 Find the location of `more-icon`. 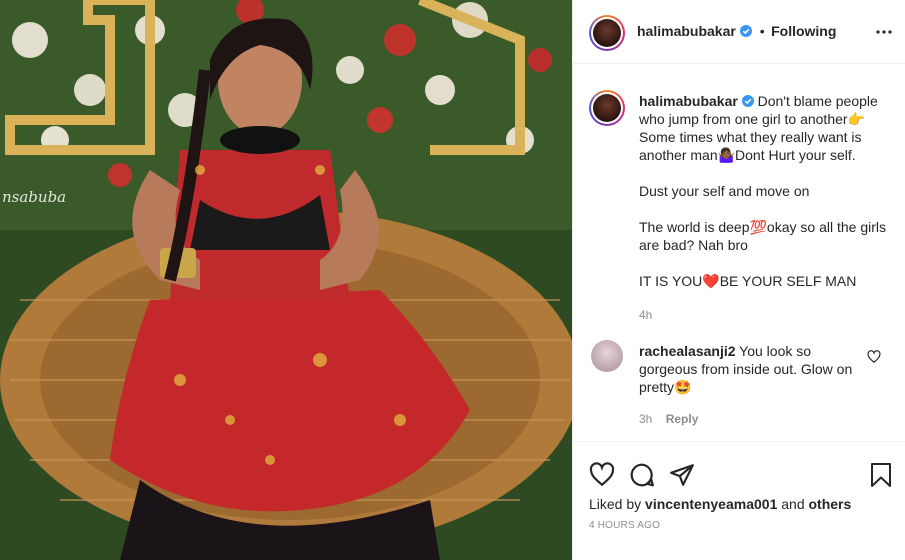

more-icon is located at coordinates (884, 32).